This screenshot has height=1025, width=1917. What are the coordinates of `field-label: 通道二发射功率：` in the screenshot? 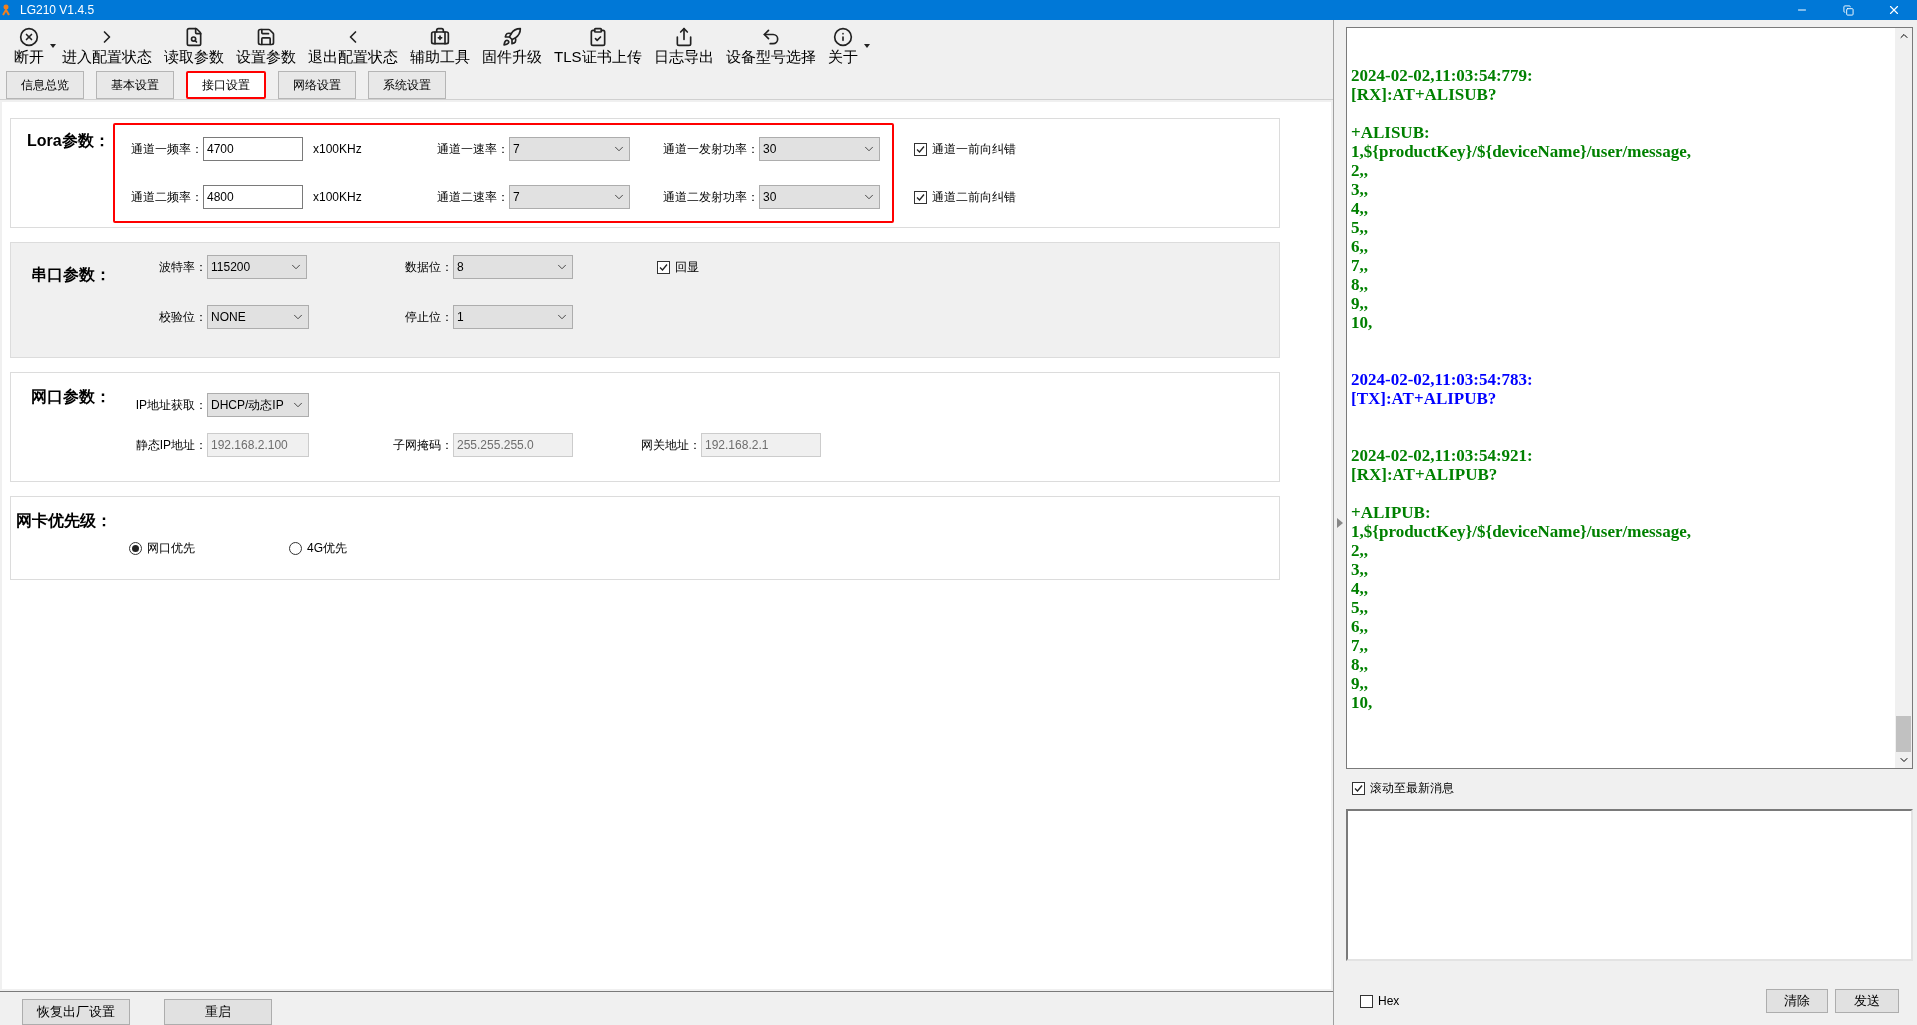 It's located at (710, 197).